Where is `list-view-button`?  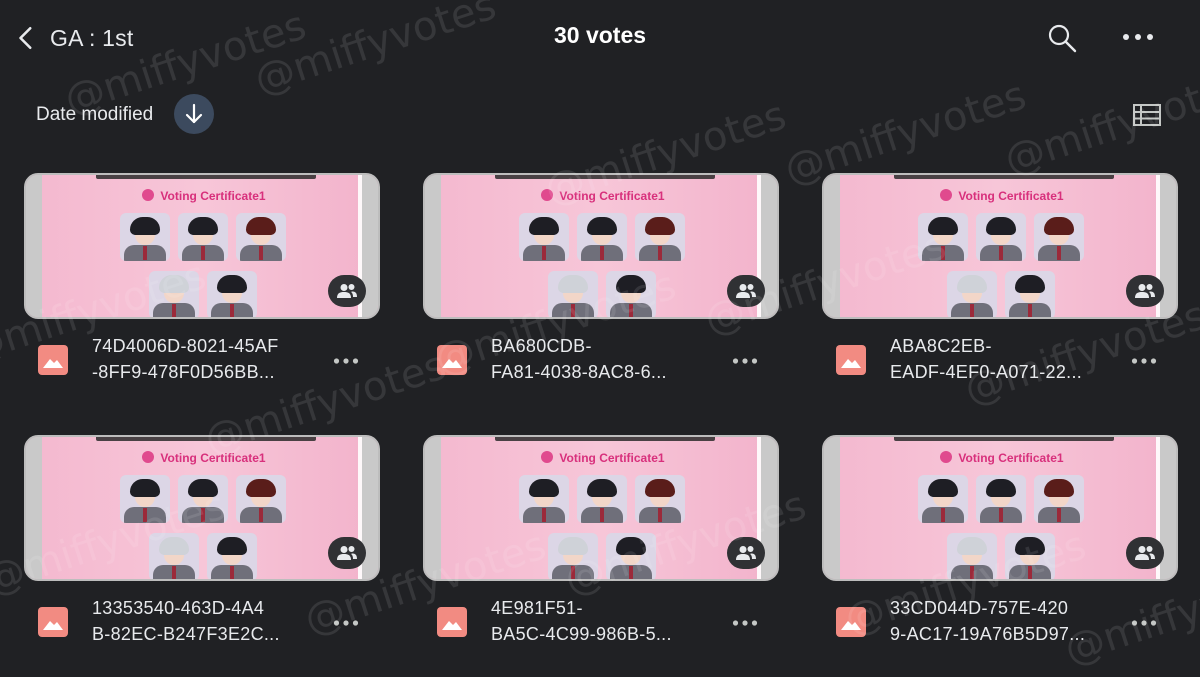
list-view-button is located at coordinates (1147, 115).